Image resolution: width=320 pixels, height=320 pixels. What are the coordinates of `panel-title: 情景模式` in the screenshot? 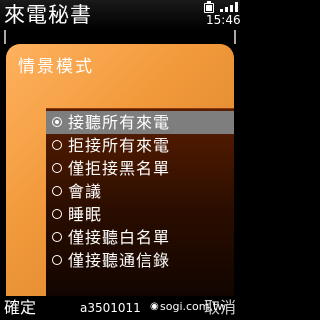 It's located at (56, 67).